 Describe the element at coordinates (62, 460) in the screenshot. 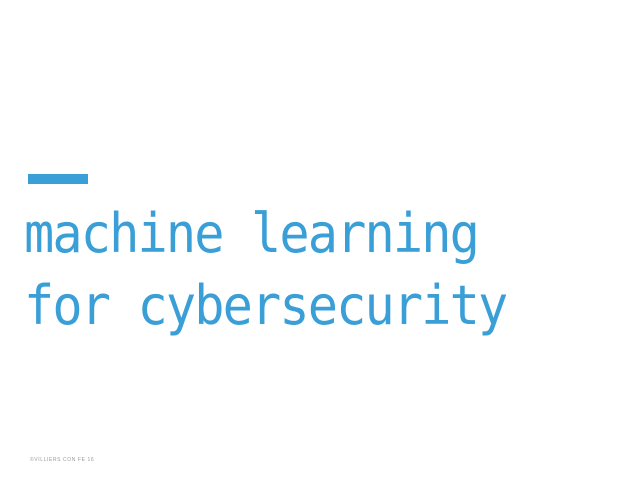

I see `footer-copyright: ©VILLIERS CON FE 16` at that location.